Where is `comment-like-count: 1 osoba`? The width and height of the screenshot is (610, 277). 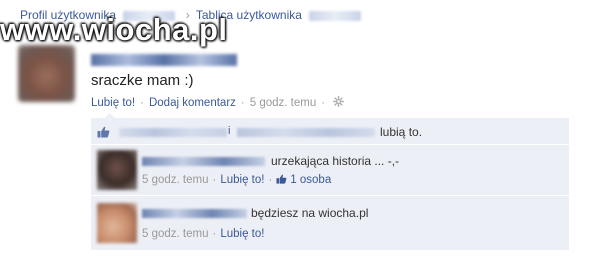 comment-like-count: 1 osoba is located at coordinates (303, 180).